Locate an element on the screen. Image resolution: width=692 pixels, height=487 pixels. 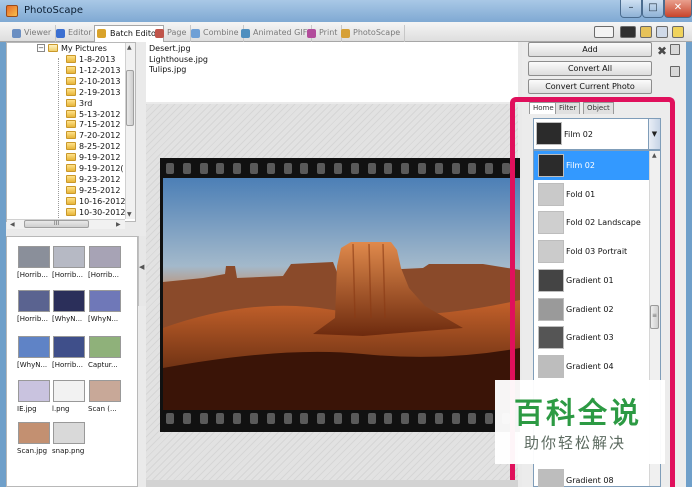
scroll-right-arrow: ▶ is located at coordinates (118, 224).